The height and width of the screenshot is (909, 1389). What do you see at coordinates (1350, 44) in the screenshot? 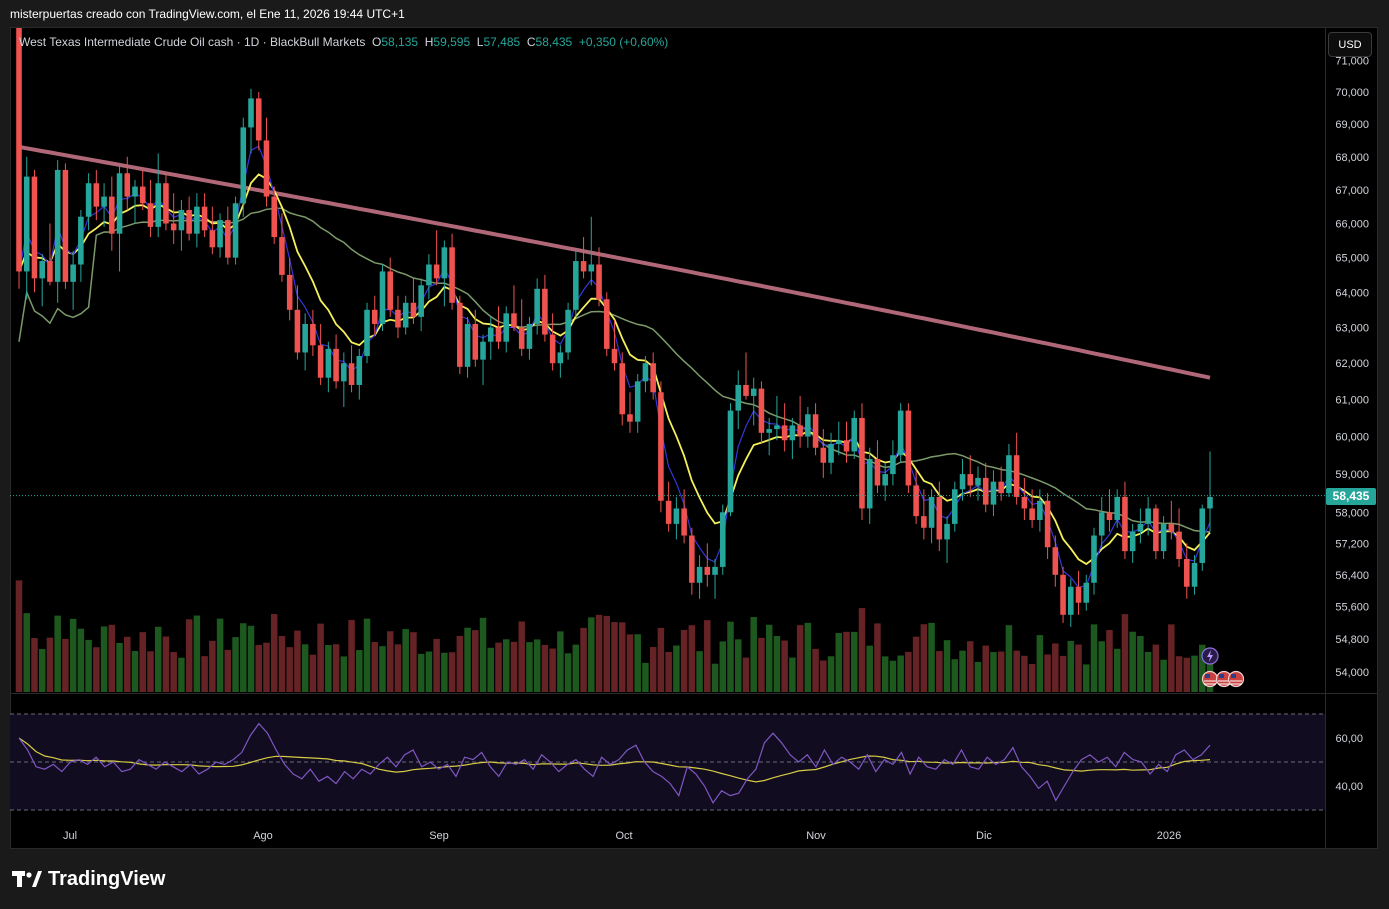
I see `currency-button: USD` at bounding box center [1350, 44].